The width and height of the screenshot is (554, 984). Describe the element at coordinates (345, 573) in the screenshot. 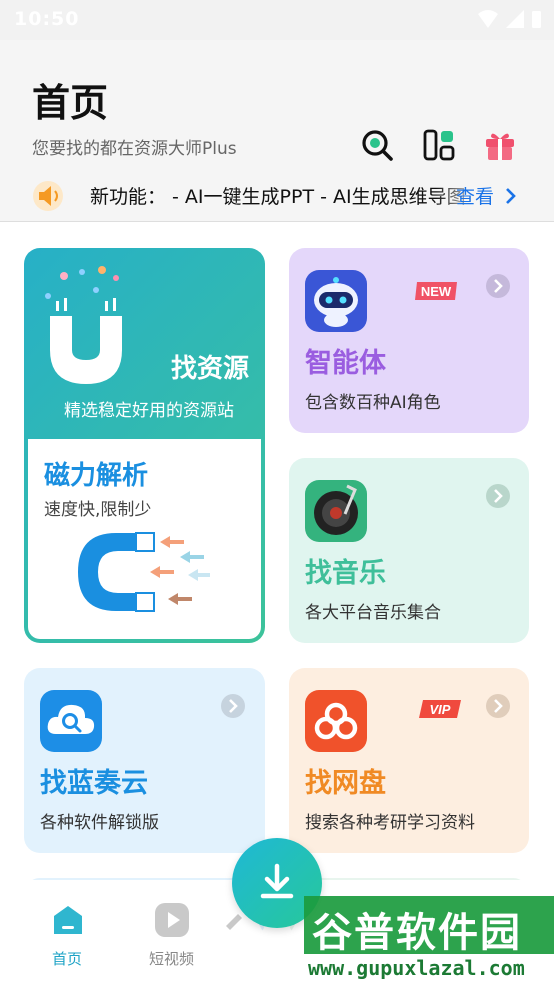

I see `music-title: 找音乐` at that location.